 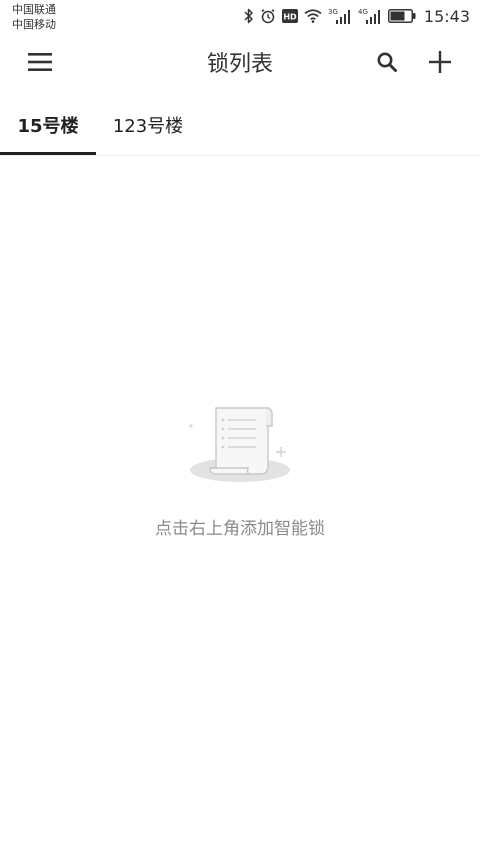 I want to click on hd-label: HD, so click(x=290, y=17).